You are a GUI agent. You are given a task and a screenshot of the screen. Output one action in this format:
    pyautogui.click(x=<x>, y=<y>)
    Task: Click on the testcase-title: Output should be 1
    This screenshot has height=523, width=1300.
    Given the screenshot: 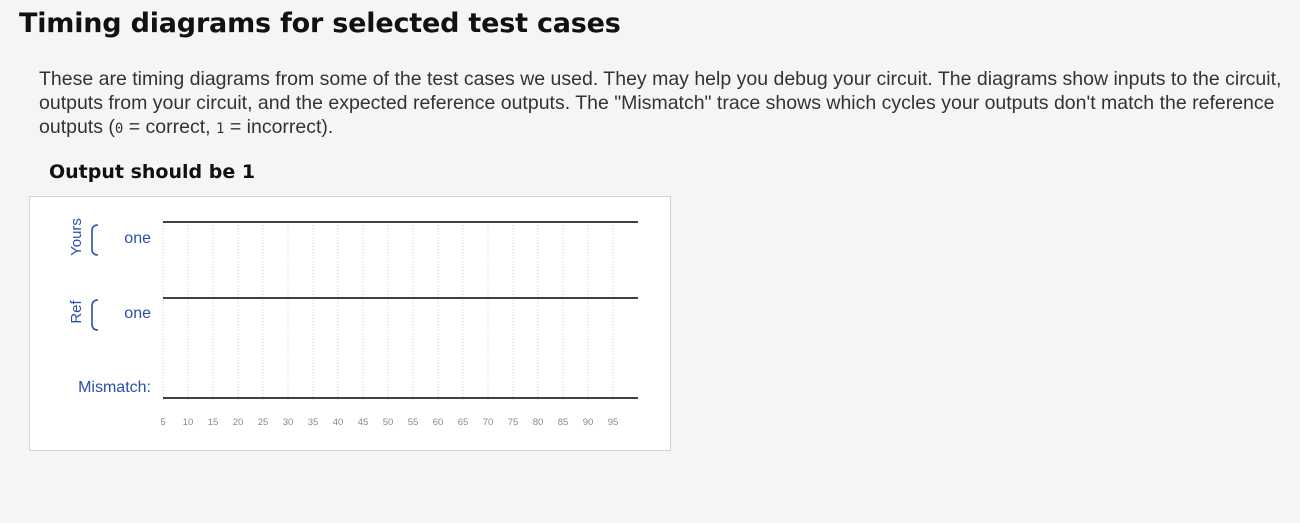 What is the action you would take?
    pyautogui.click(x=152, y=172)
    